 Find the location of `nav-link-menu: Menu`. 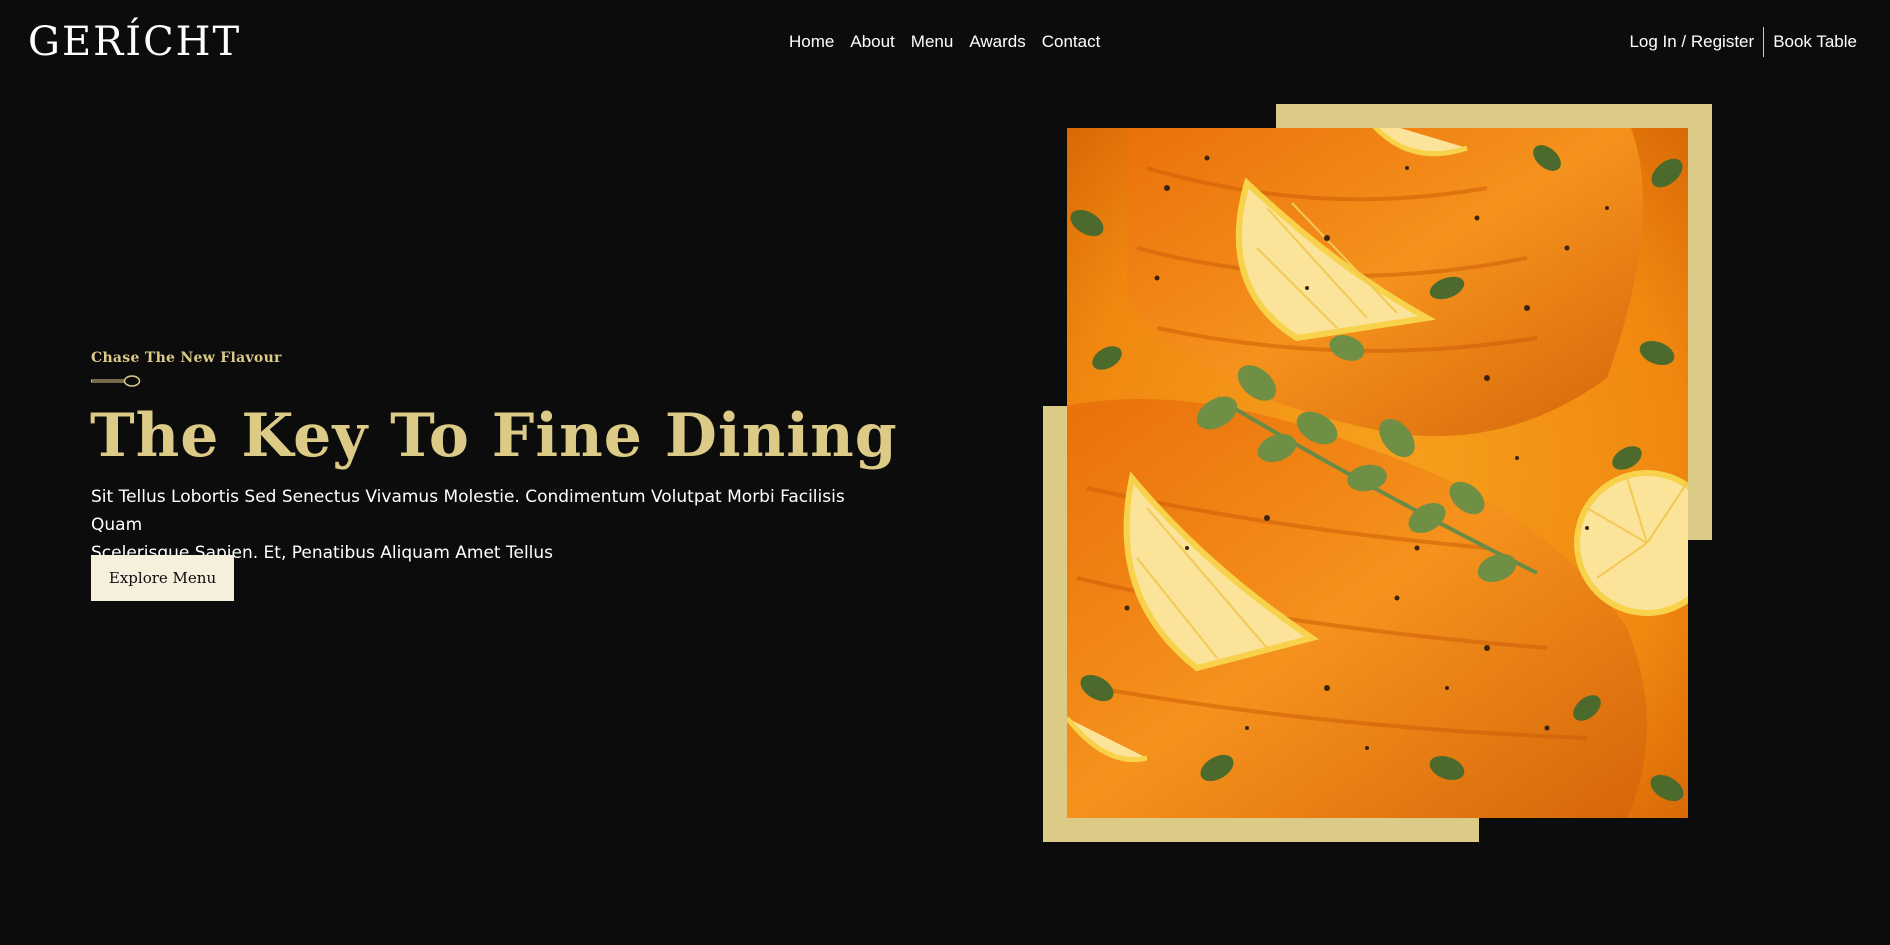

nav-link-menu: Menu is located at coordinates (932, 42).